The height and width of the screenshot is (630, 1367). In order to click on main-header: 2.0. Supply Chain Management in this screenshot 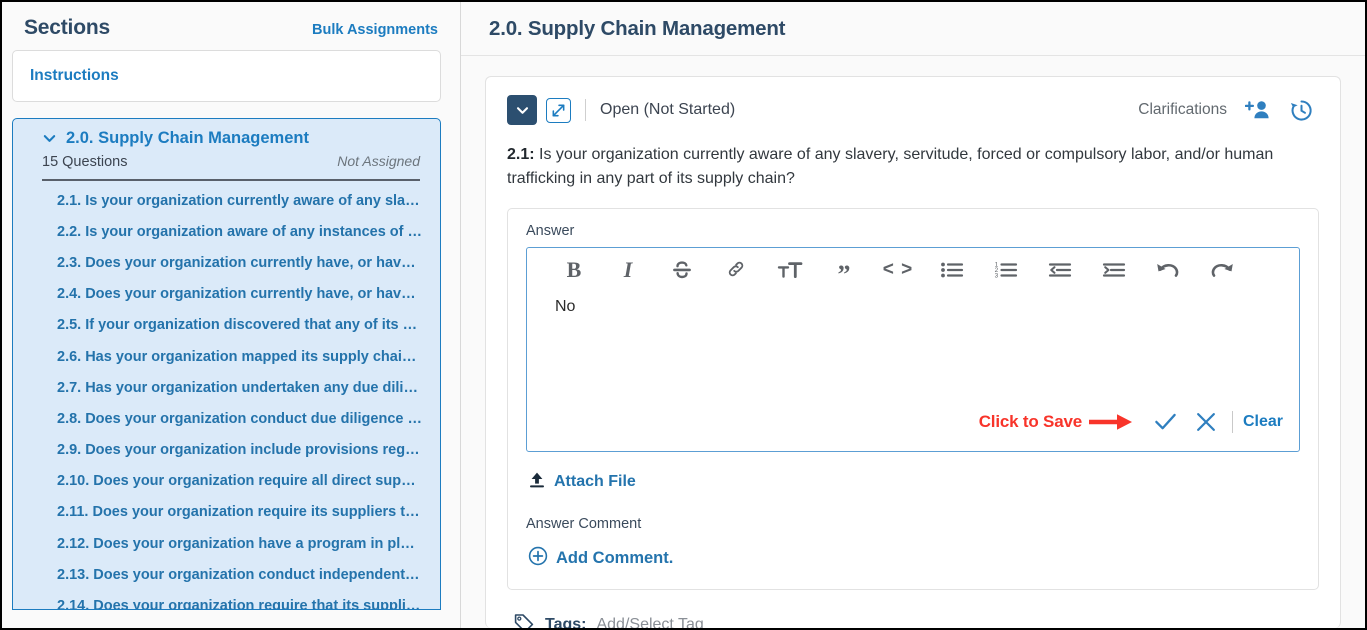, I will do `click(913, 29)`.